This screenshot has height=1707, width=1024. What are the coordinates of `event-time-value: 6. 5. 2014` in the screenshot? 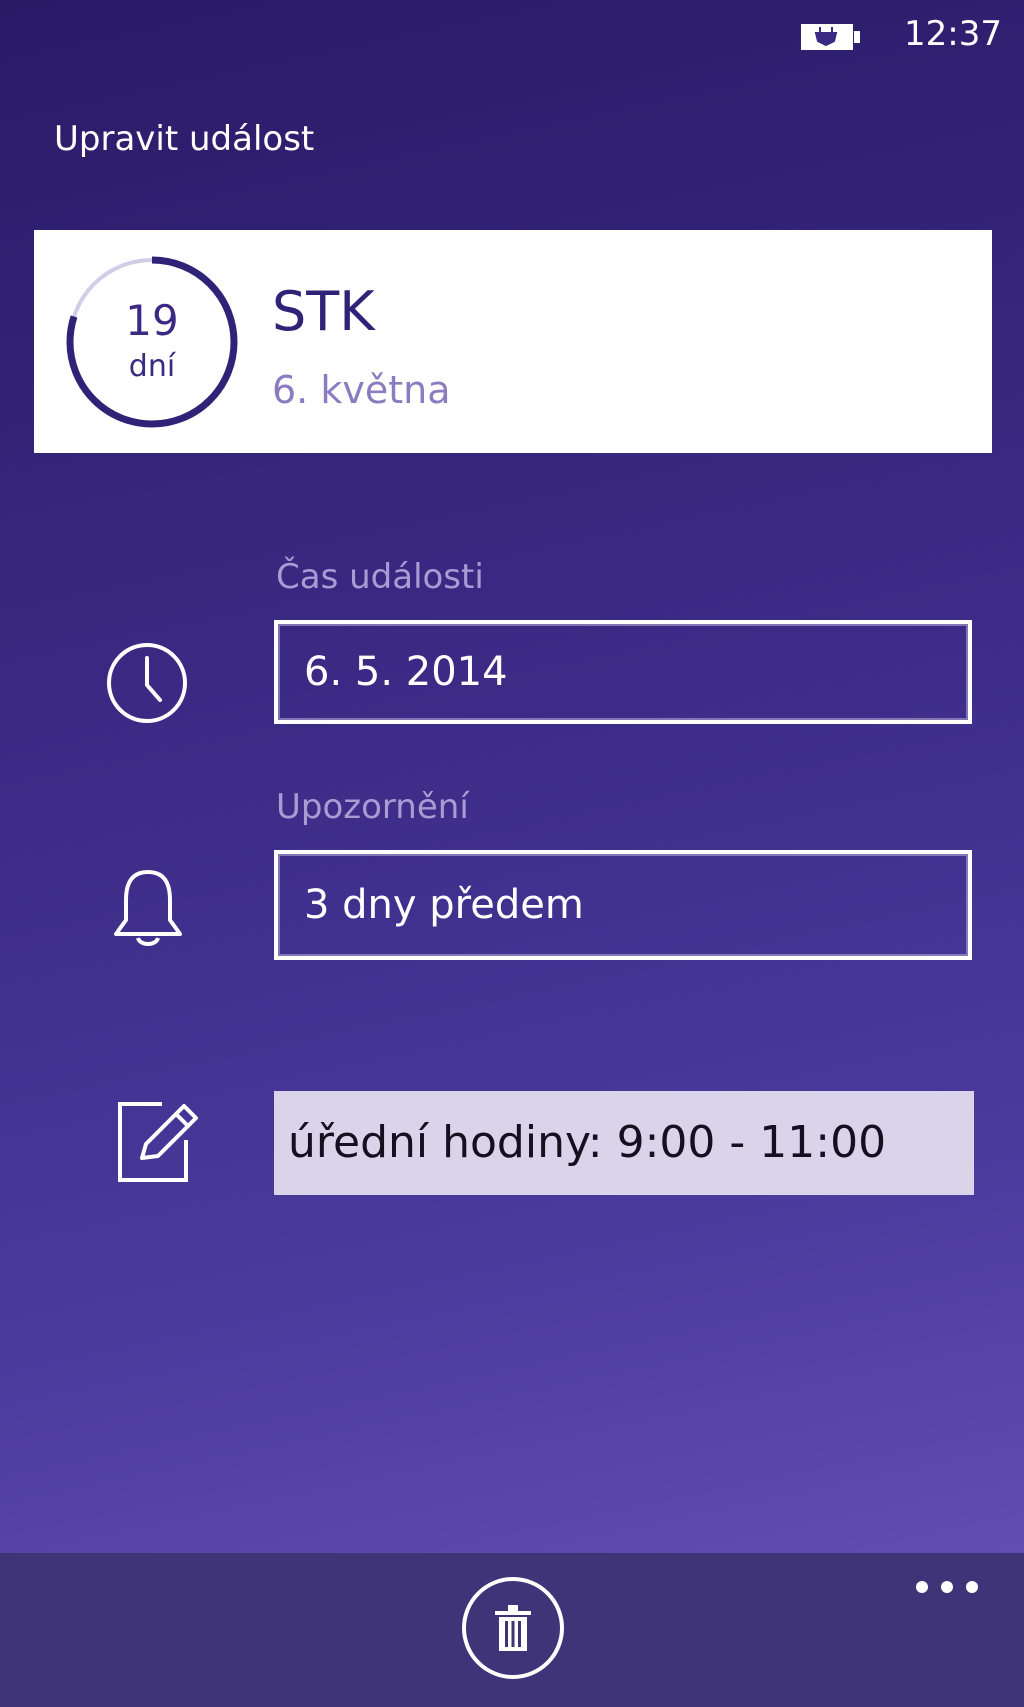 It's located at (406, 672).